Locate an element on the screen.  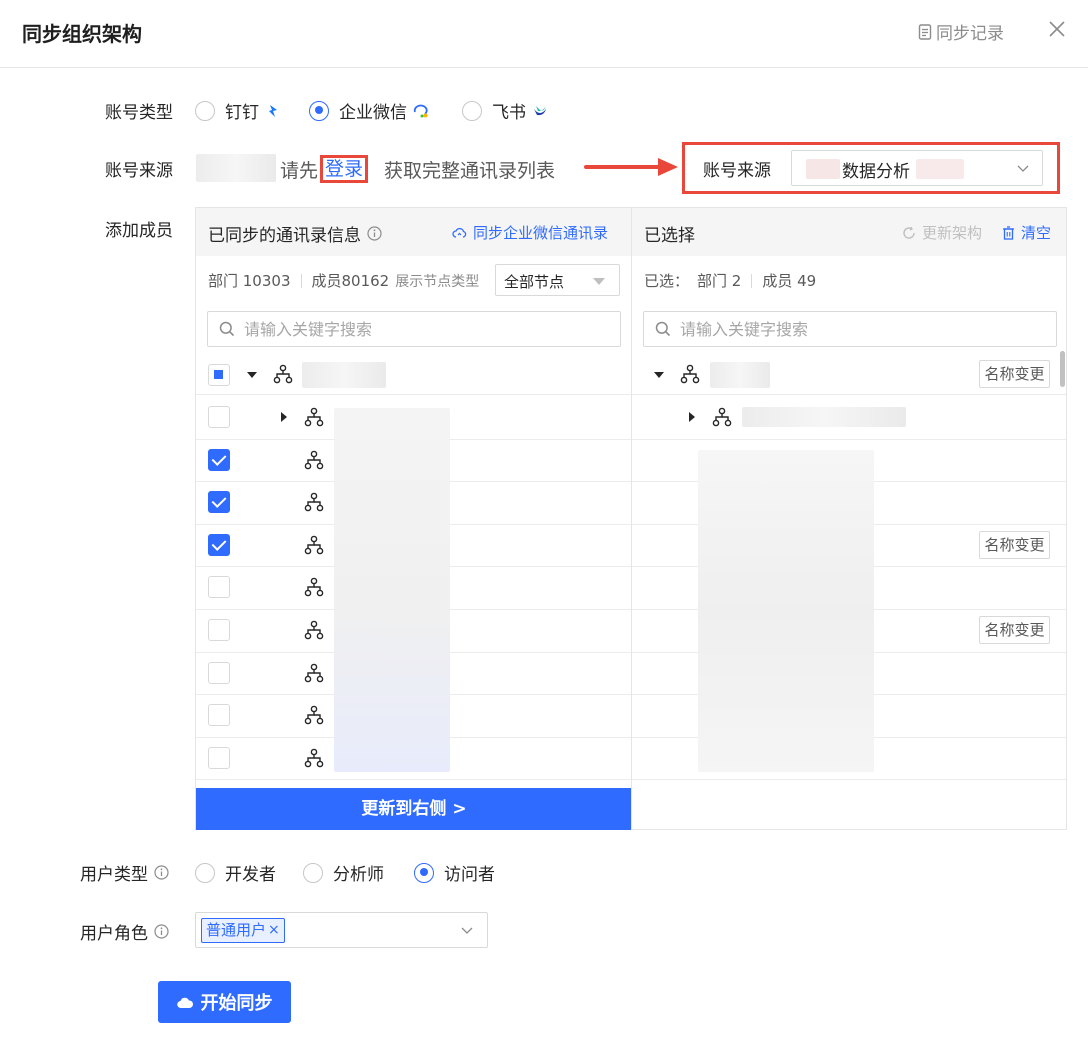
callout-label: 账号来源 is located at coordinates (737, 171).